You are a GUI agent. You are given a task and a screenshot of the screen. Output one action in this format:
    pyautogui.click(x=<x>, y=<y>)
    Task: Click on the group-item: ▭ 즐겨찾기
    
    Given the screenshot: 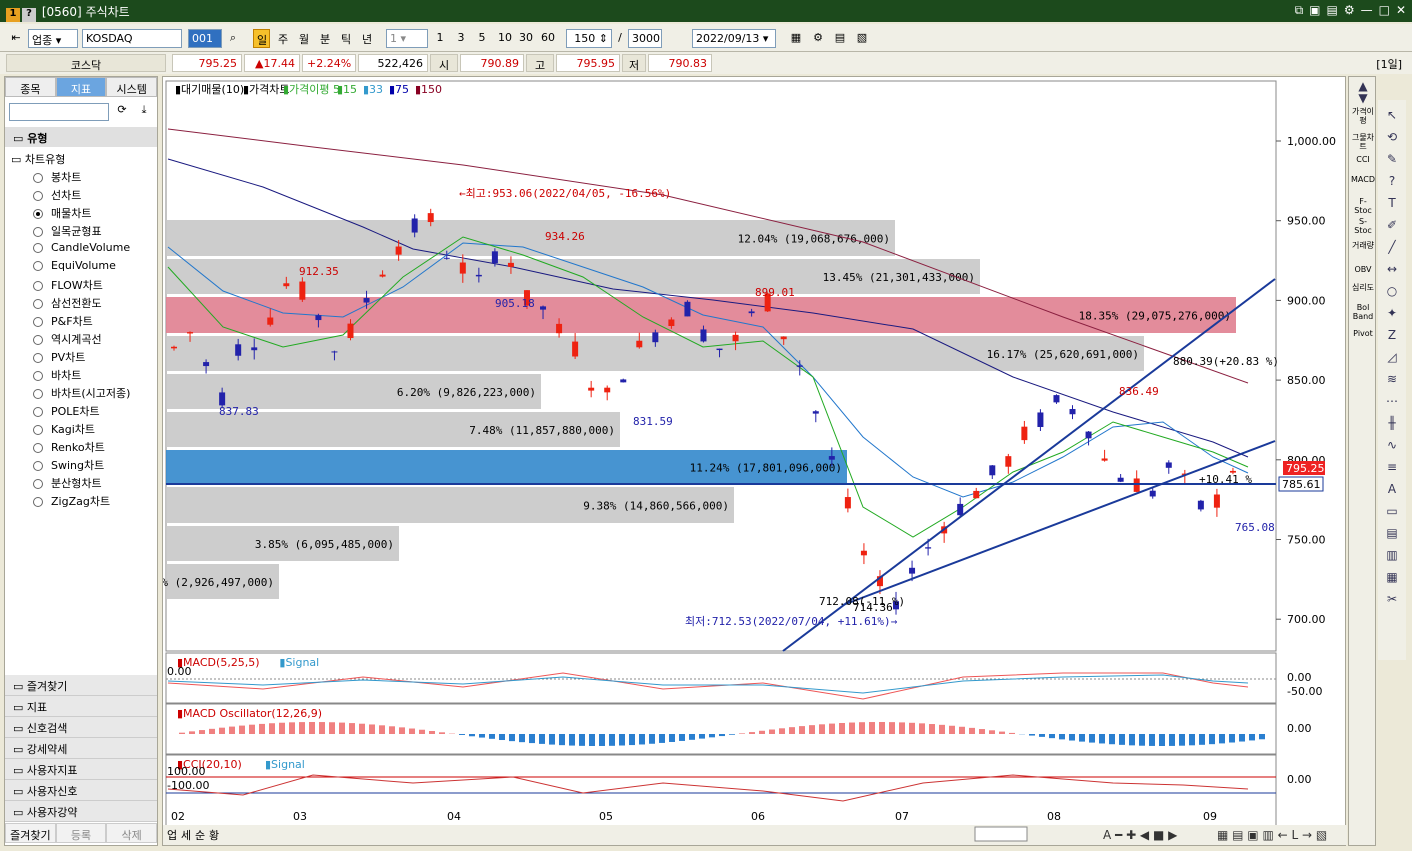 What is the action you would take?
    pyautogui.click(x=81, y=685)
    